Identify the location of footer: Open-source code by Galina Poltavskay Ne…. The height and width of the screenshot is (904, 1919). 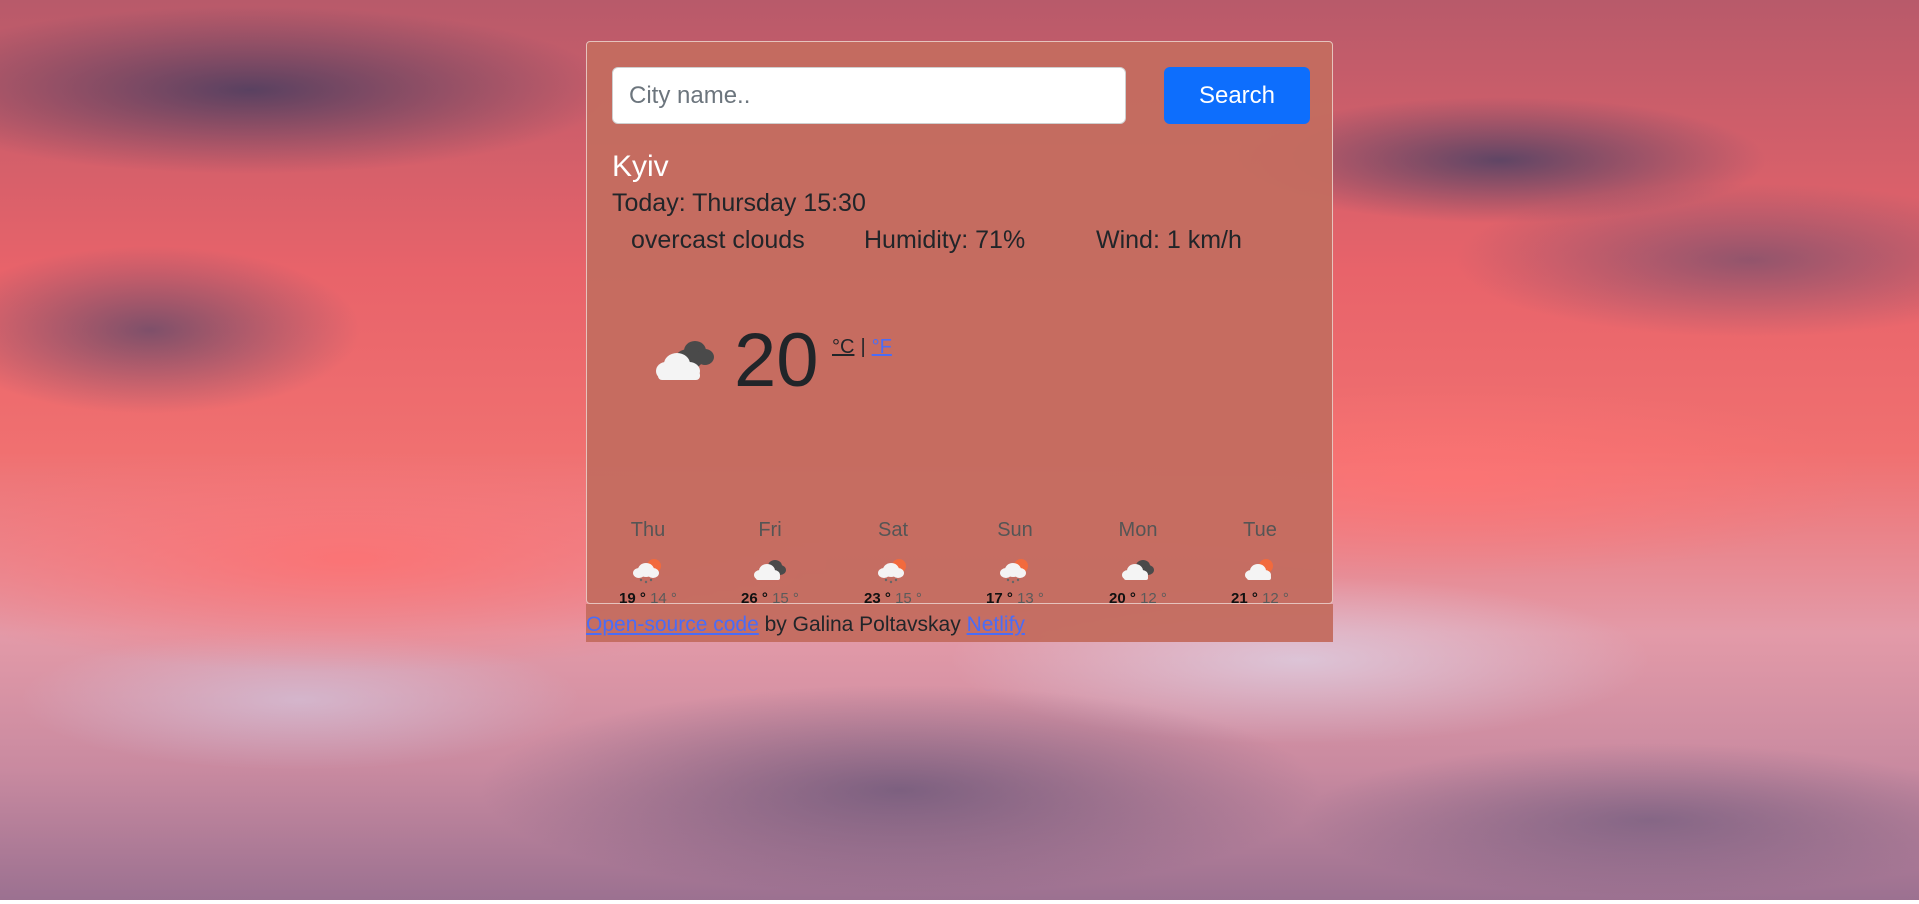
(959, 623).